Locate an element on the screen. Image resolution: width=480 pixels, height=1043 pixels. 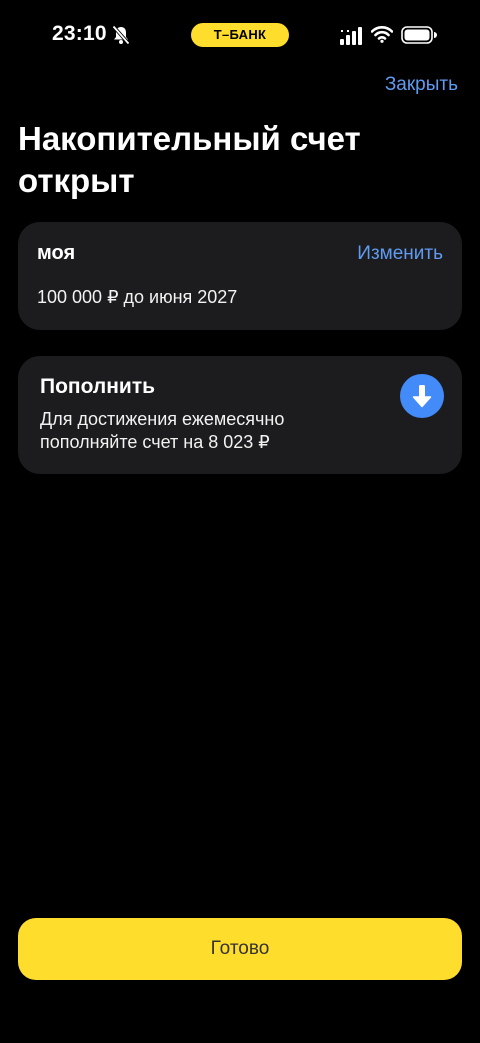
bell-muted-icon is located at coordinates (121, 35).